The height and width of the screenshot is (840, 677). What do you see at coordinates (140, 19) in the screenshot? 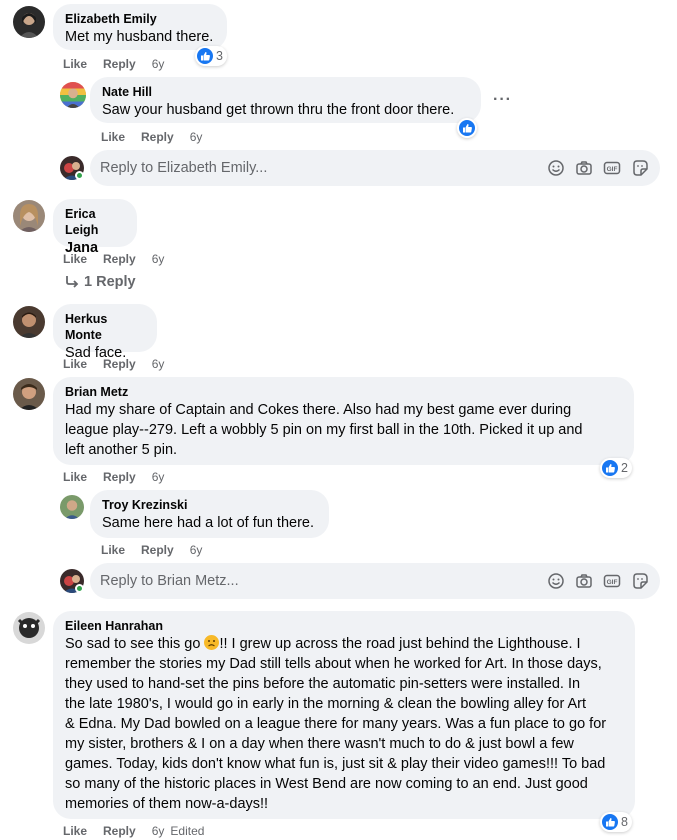
I see `comment-author: Elizabeth Emily` at bounding box center [140, 19].